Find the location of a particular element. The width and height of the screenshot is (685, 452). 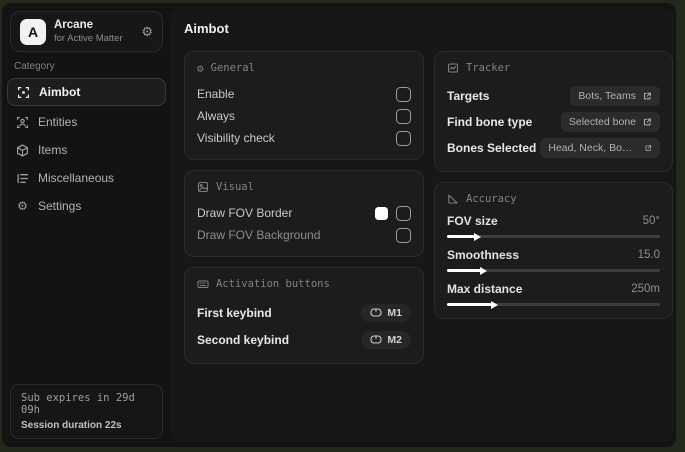

setting-label: Draw FOV Background is located at coordinates (259, 235).